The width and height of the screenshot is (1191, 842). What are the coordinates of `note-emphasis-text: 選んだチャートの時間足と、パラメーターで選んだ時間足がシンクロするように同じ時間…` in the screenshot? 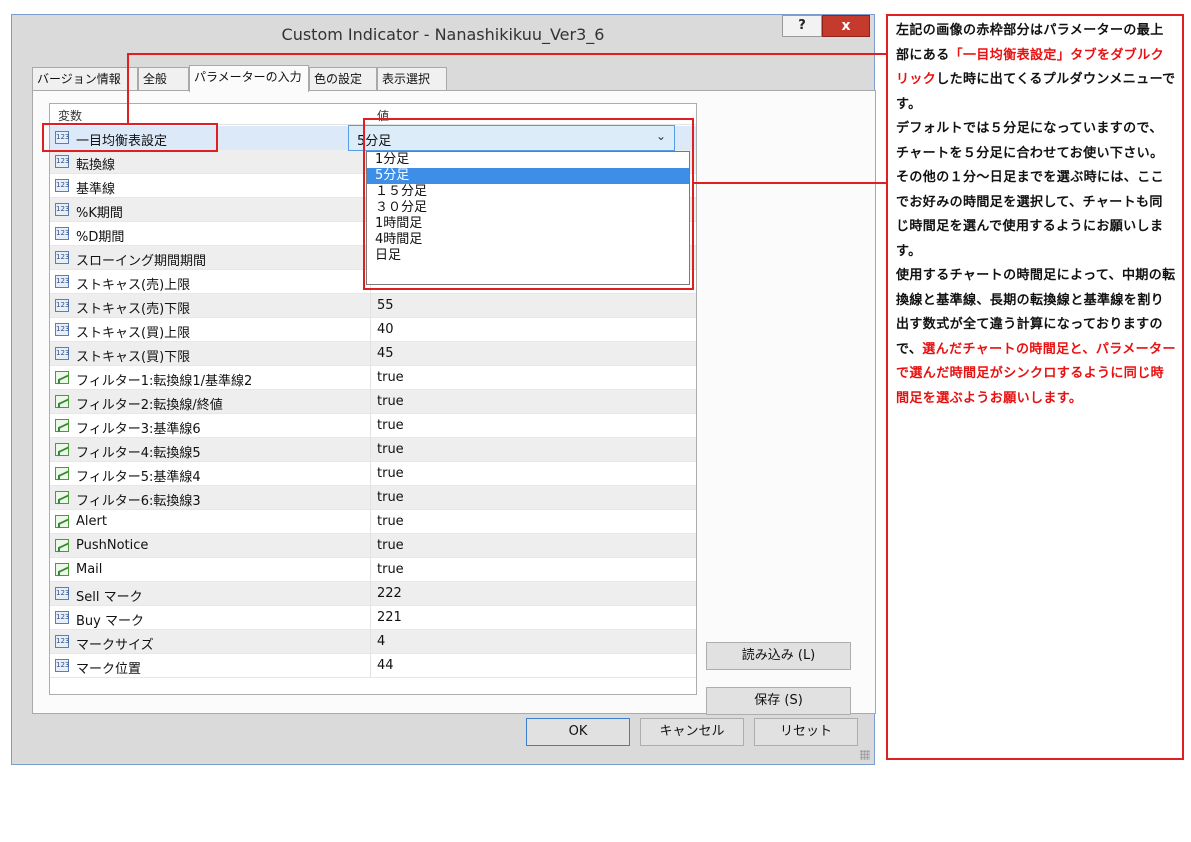 It's located at (1036, 373).